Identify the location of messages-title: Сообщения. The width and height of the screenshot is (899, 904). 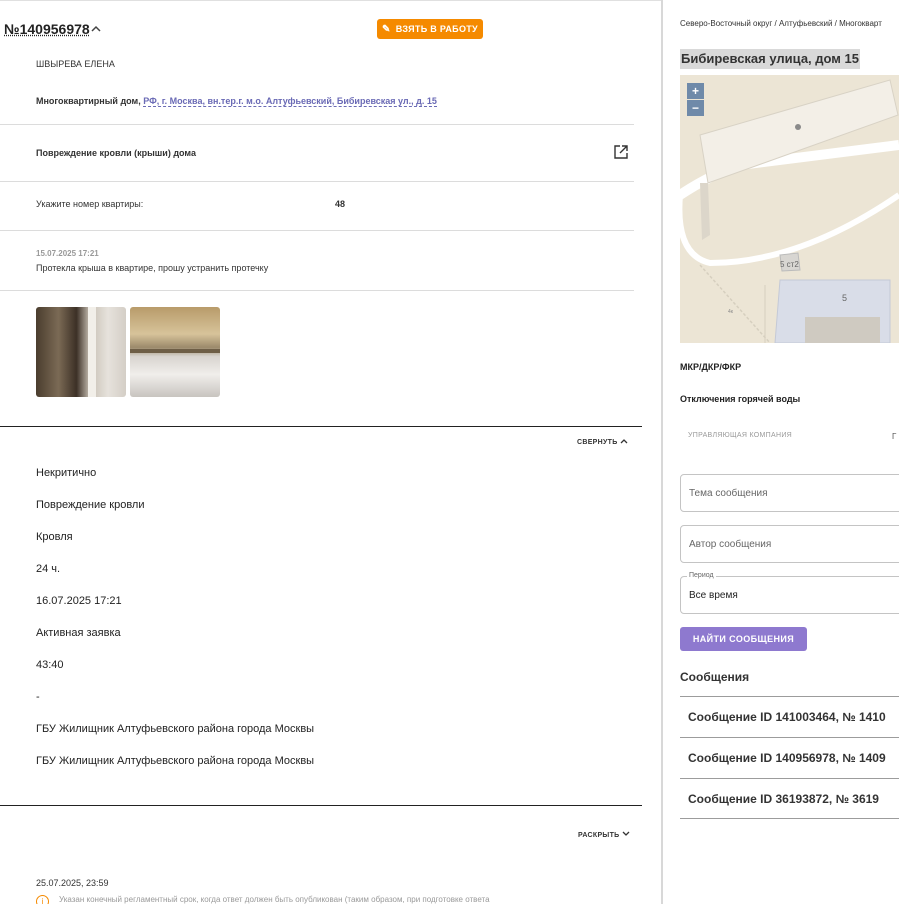
(715, 677).